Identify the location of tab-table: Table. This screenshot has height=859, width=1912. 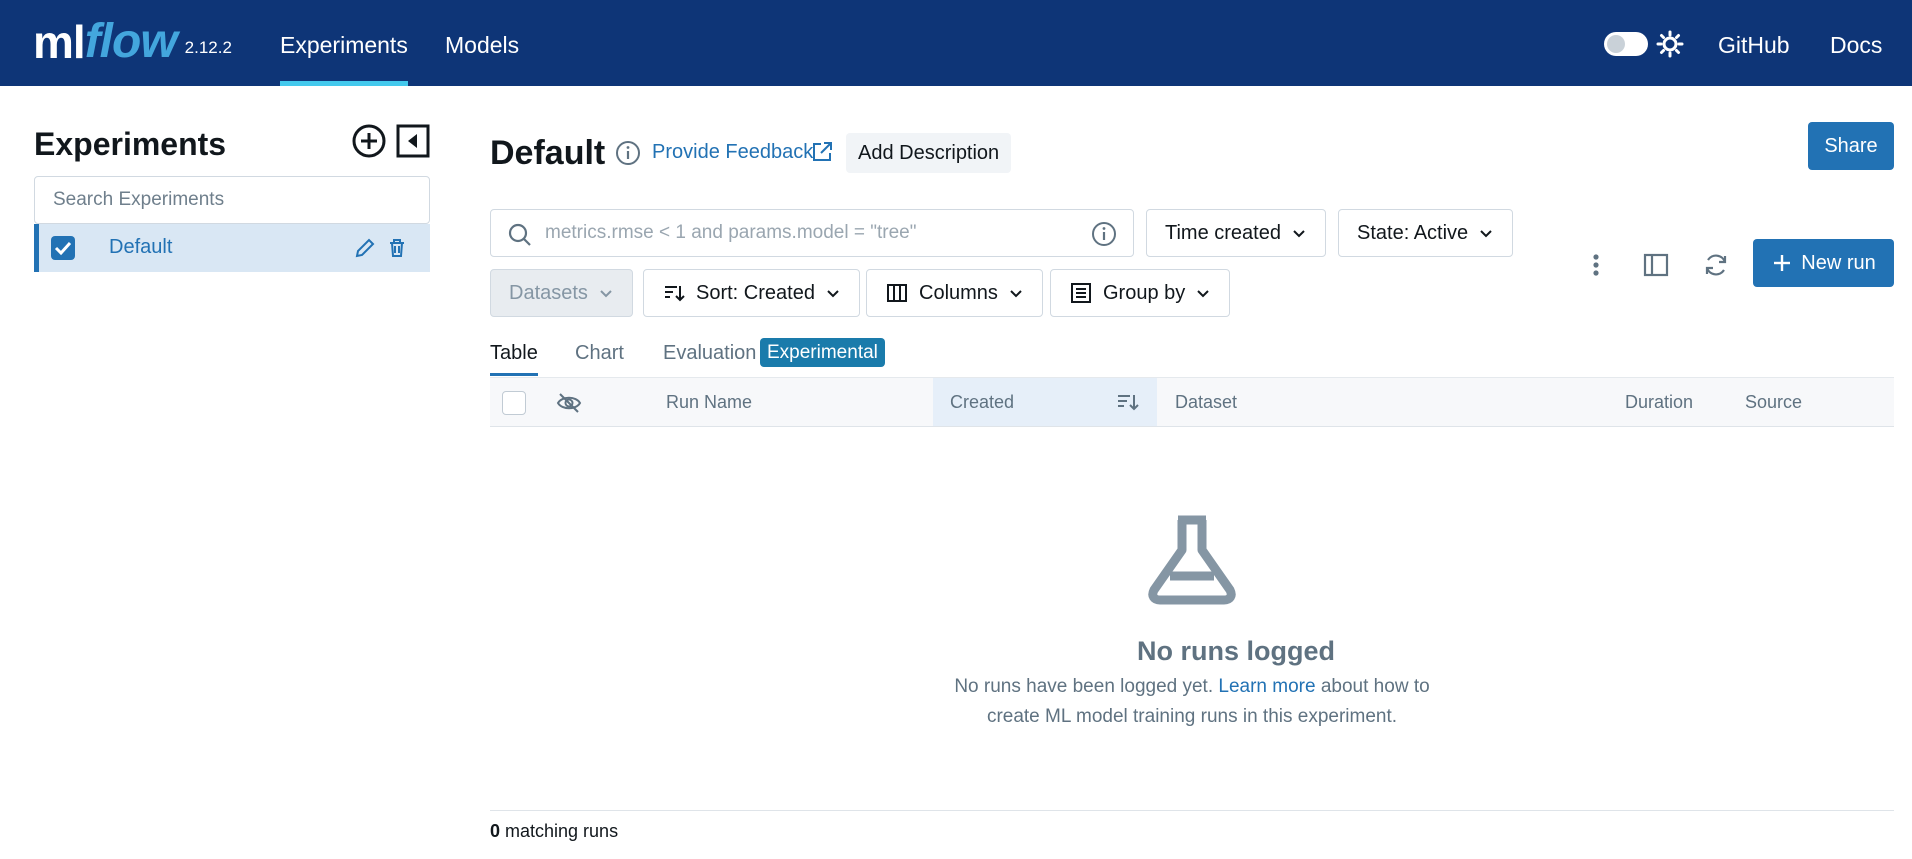
(514, 359).